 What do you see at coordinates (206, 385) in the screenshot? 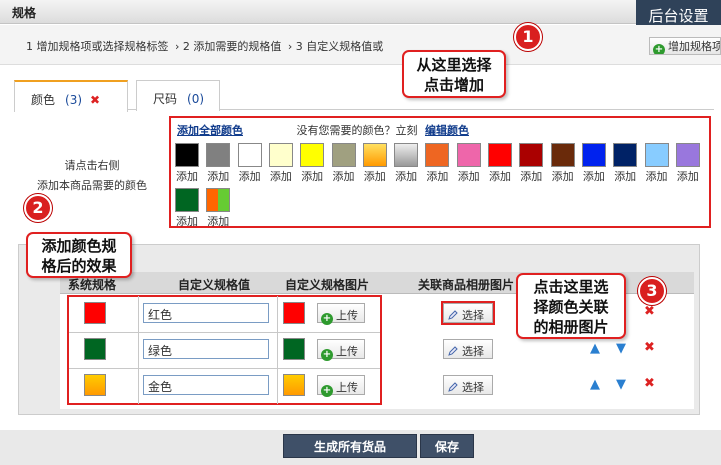
I see `custom-value-input: 金色` at bounding box center [206, 385].